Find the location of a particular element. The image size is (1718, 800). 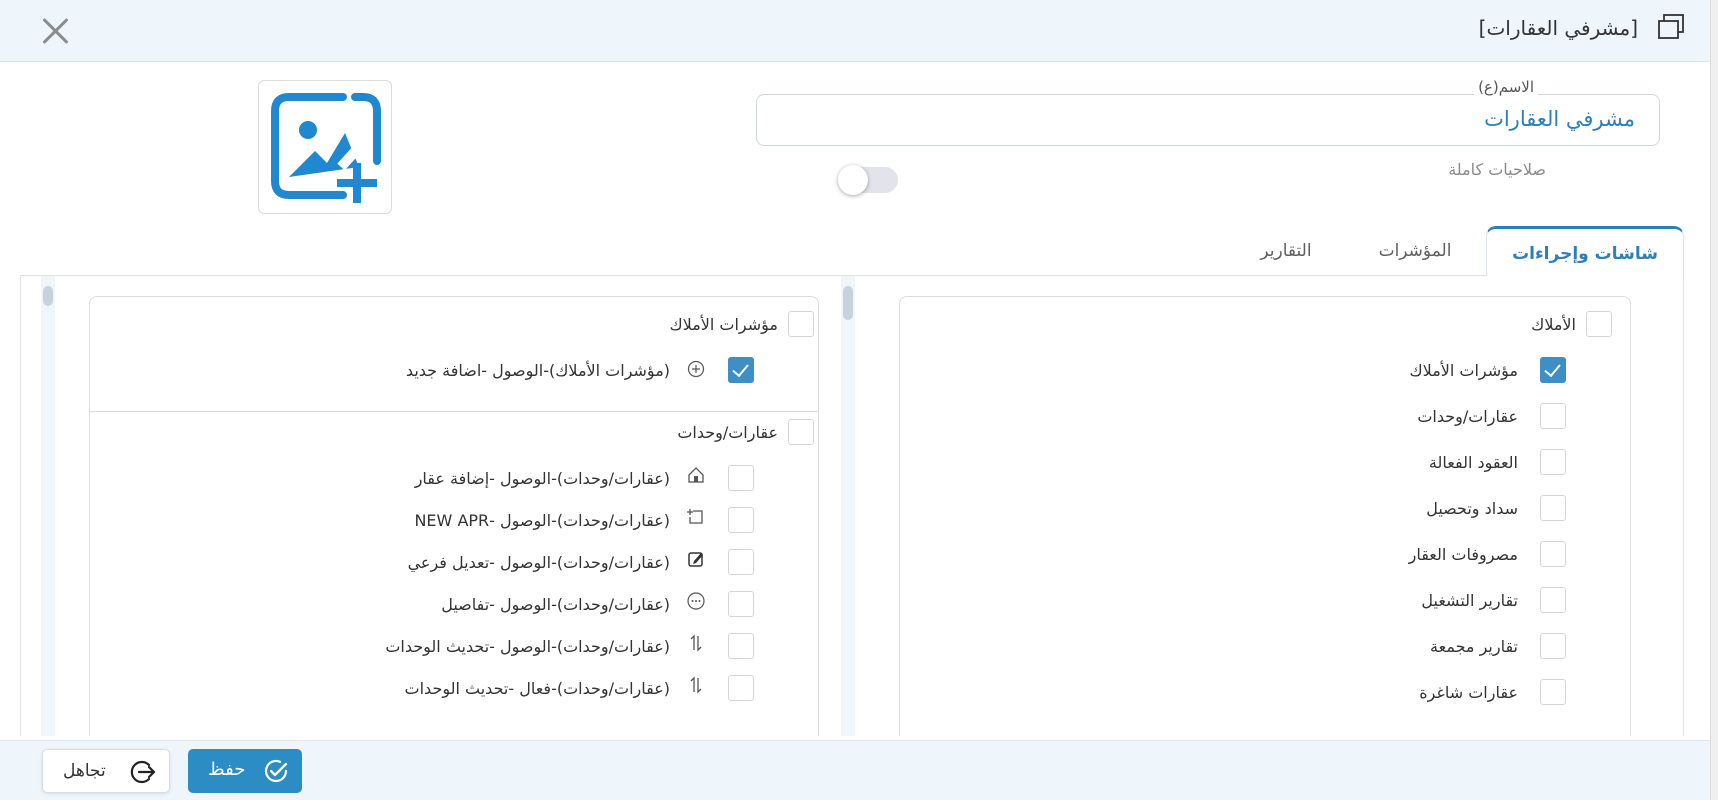

name-input-value: مشرفي العقارات is located at coordinates (1559, 119).